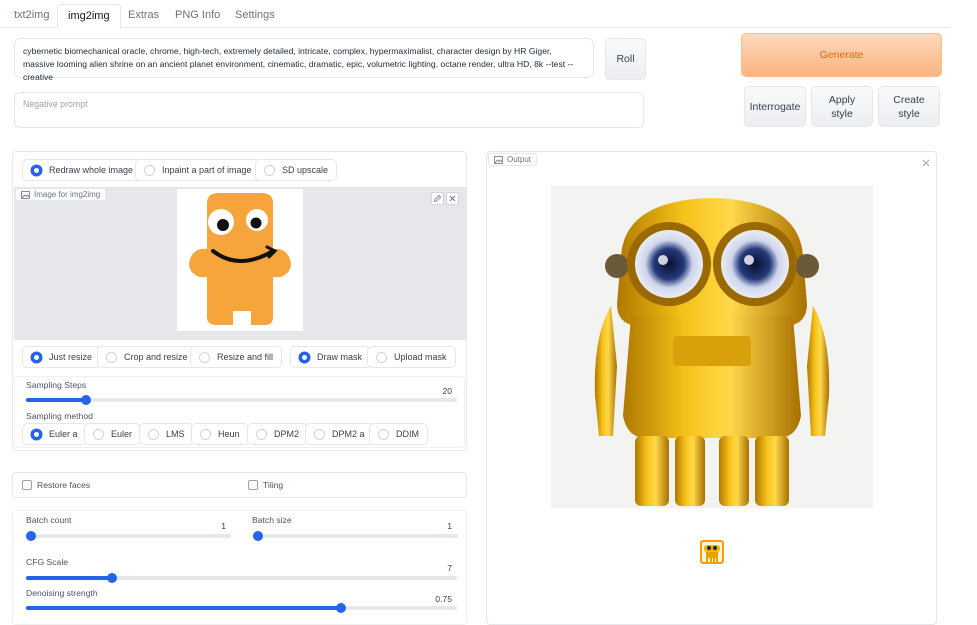 This screenshot has width=977, height=625. I want to click on sampler-dpm2: DPM2, so click(278, 434).